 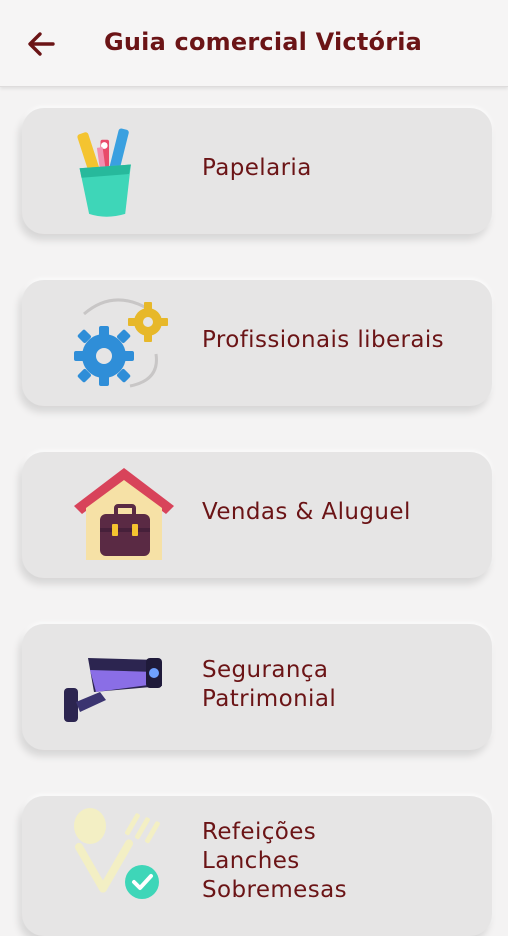 I want to click on gears-icon, so click(x=121, y=343).